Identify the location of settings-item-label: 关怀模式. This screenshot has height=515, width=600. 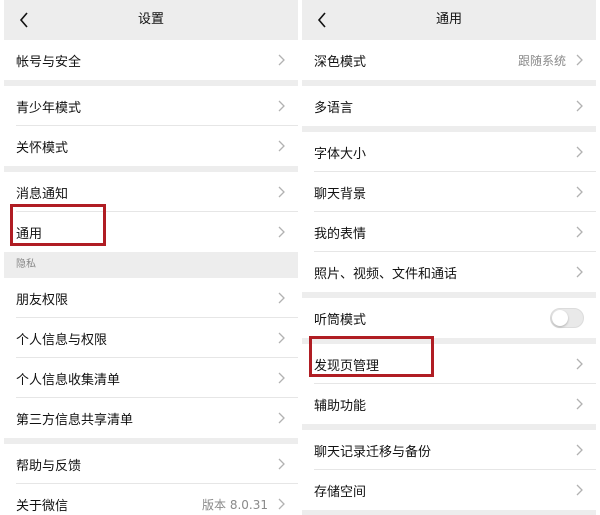
(42, 148).